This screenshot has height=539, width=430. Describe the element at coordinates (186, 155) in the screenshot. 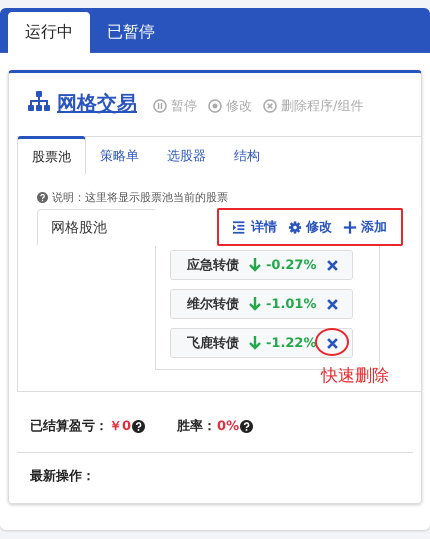

I see `tab: 选股器` at that location.